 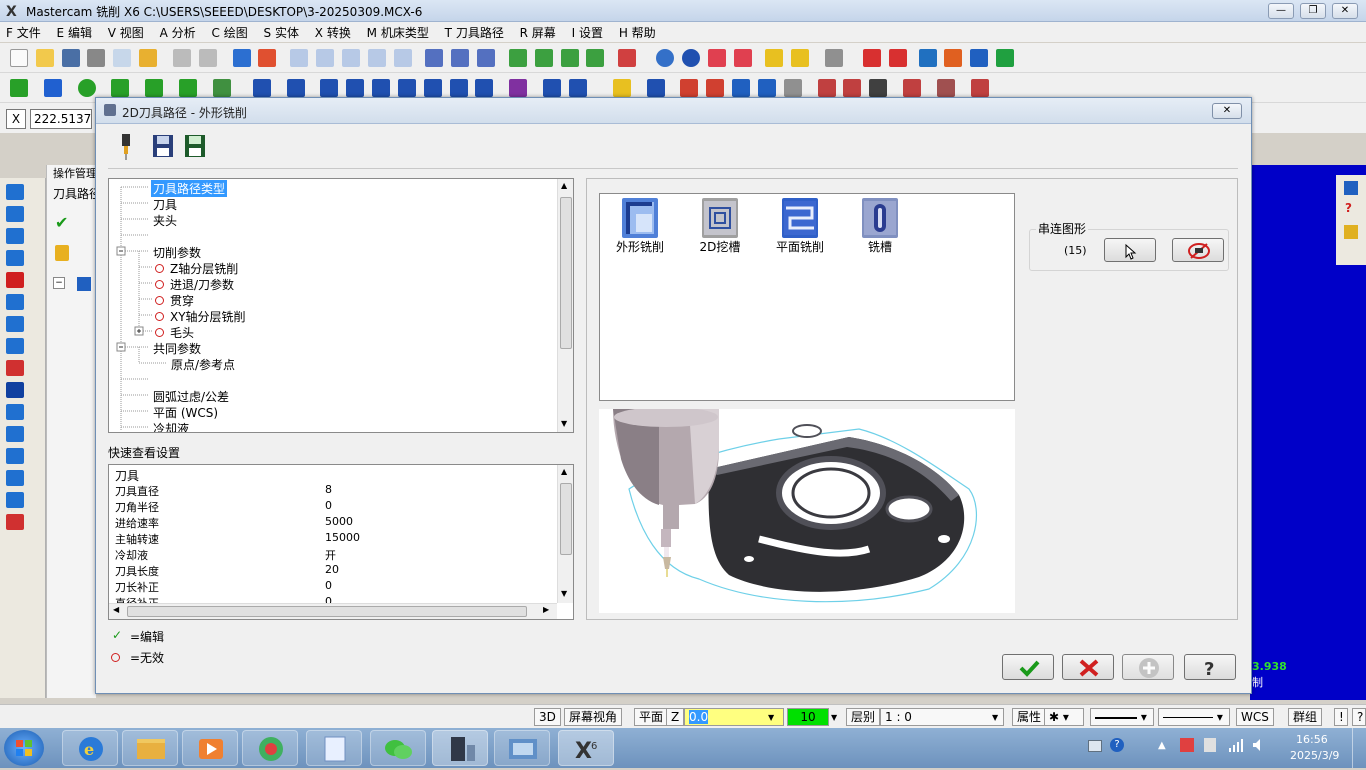 I want to click on operations-manager-tab: 操作管理, so click(x=77, y=172).